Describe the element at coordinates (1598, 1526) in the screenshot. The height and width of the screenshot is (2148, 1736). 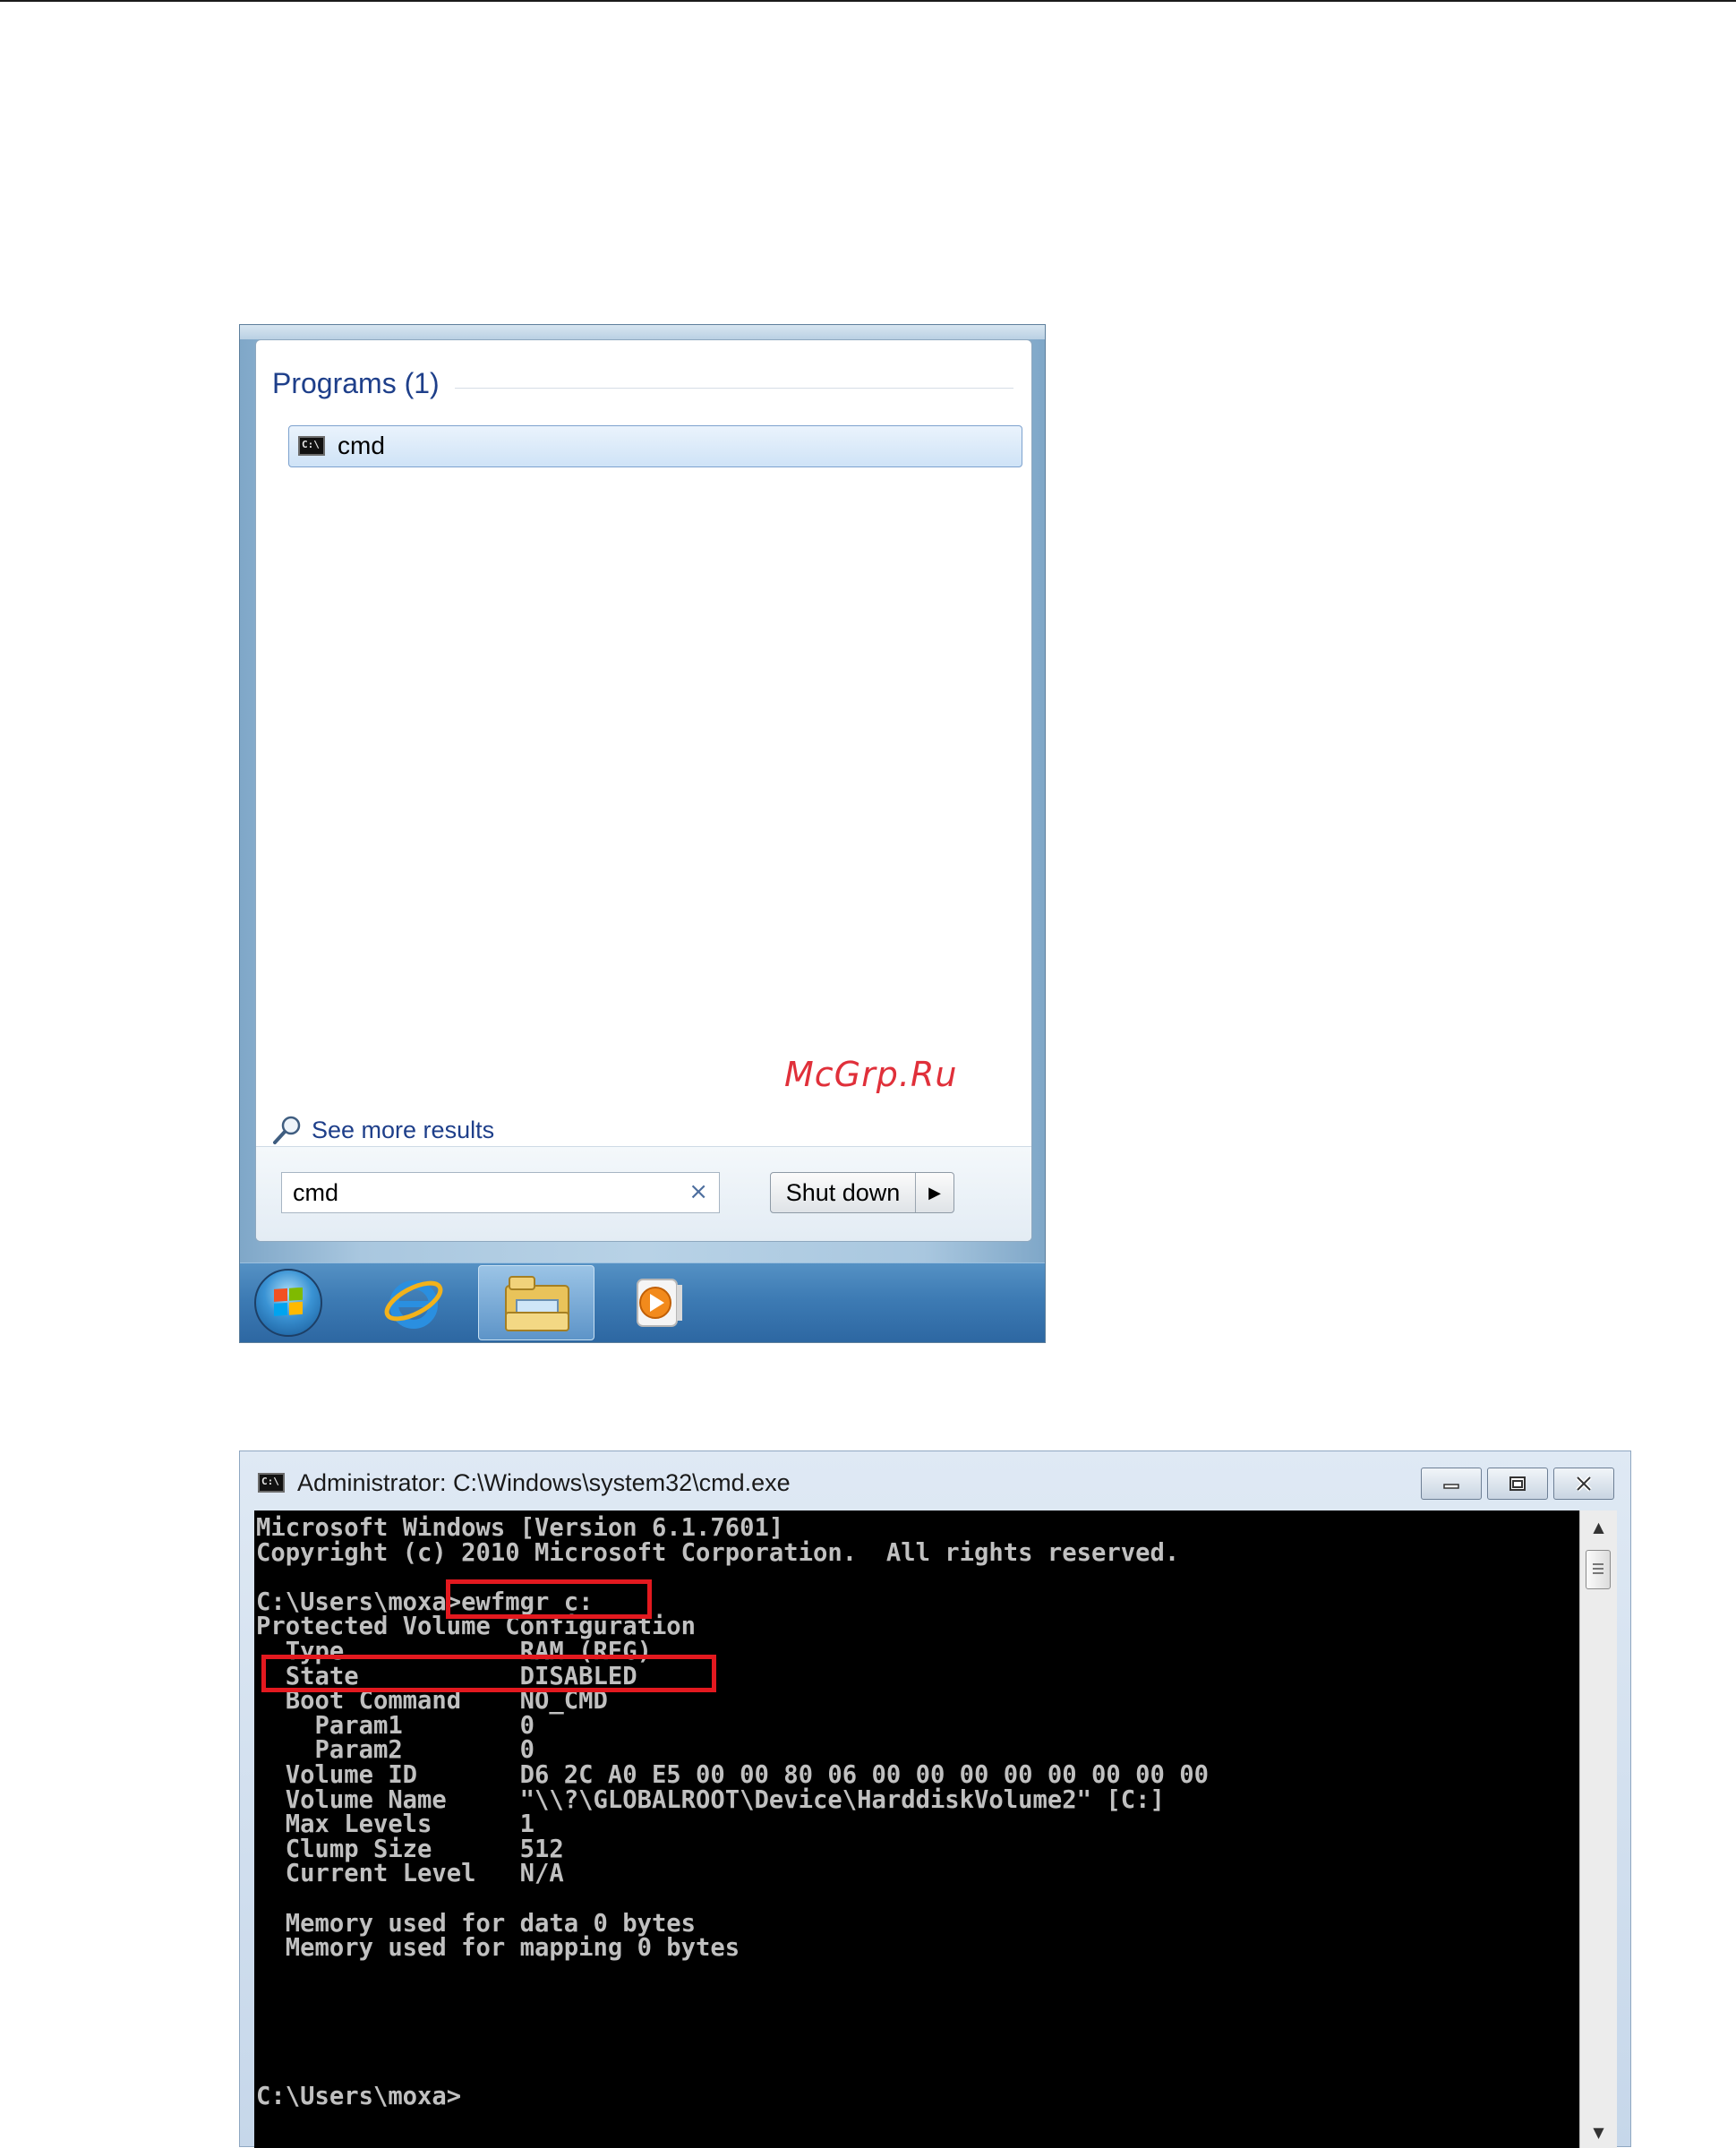
I see `scroll-up-arrow-icon: ▲` at that location.